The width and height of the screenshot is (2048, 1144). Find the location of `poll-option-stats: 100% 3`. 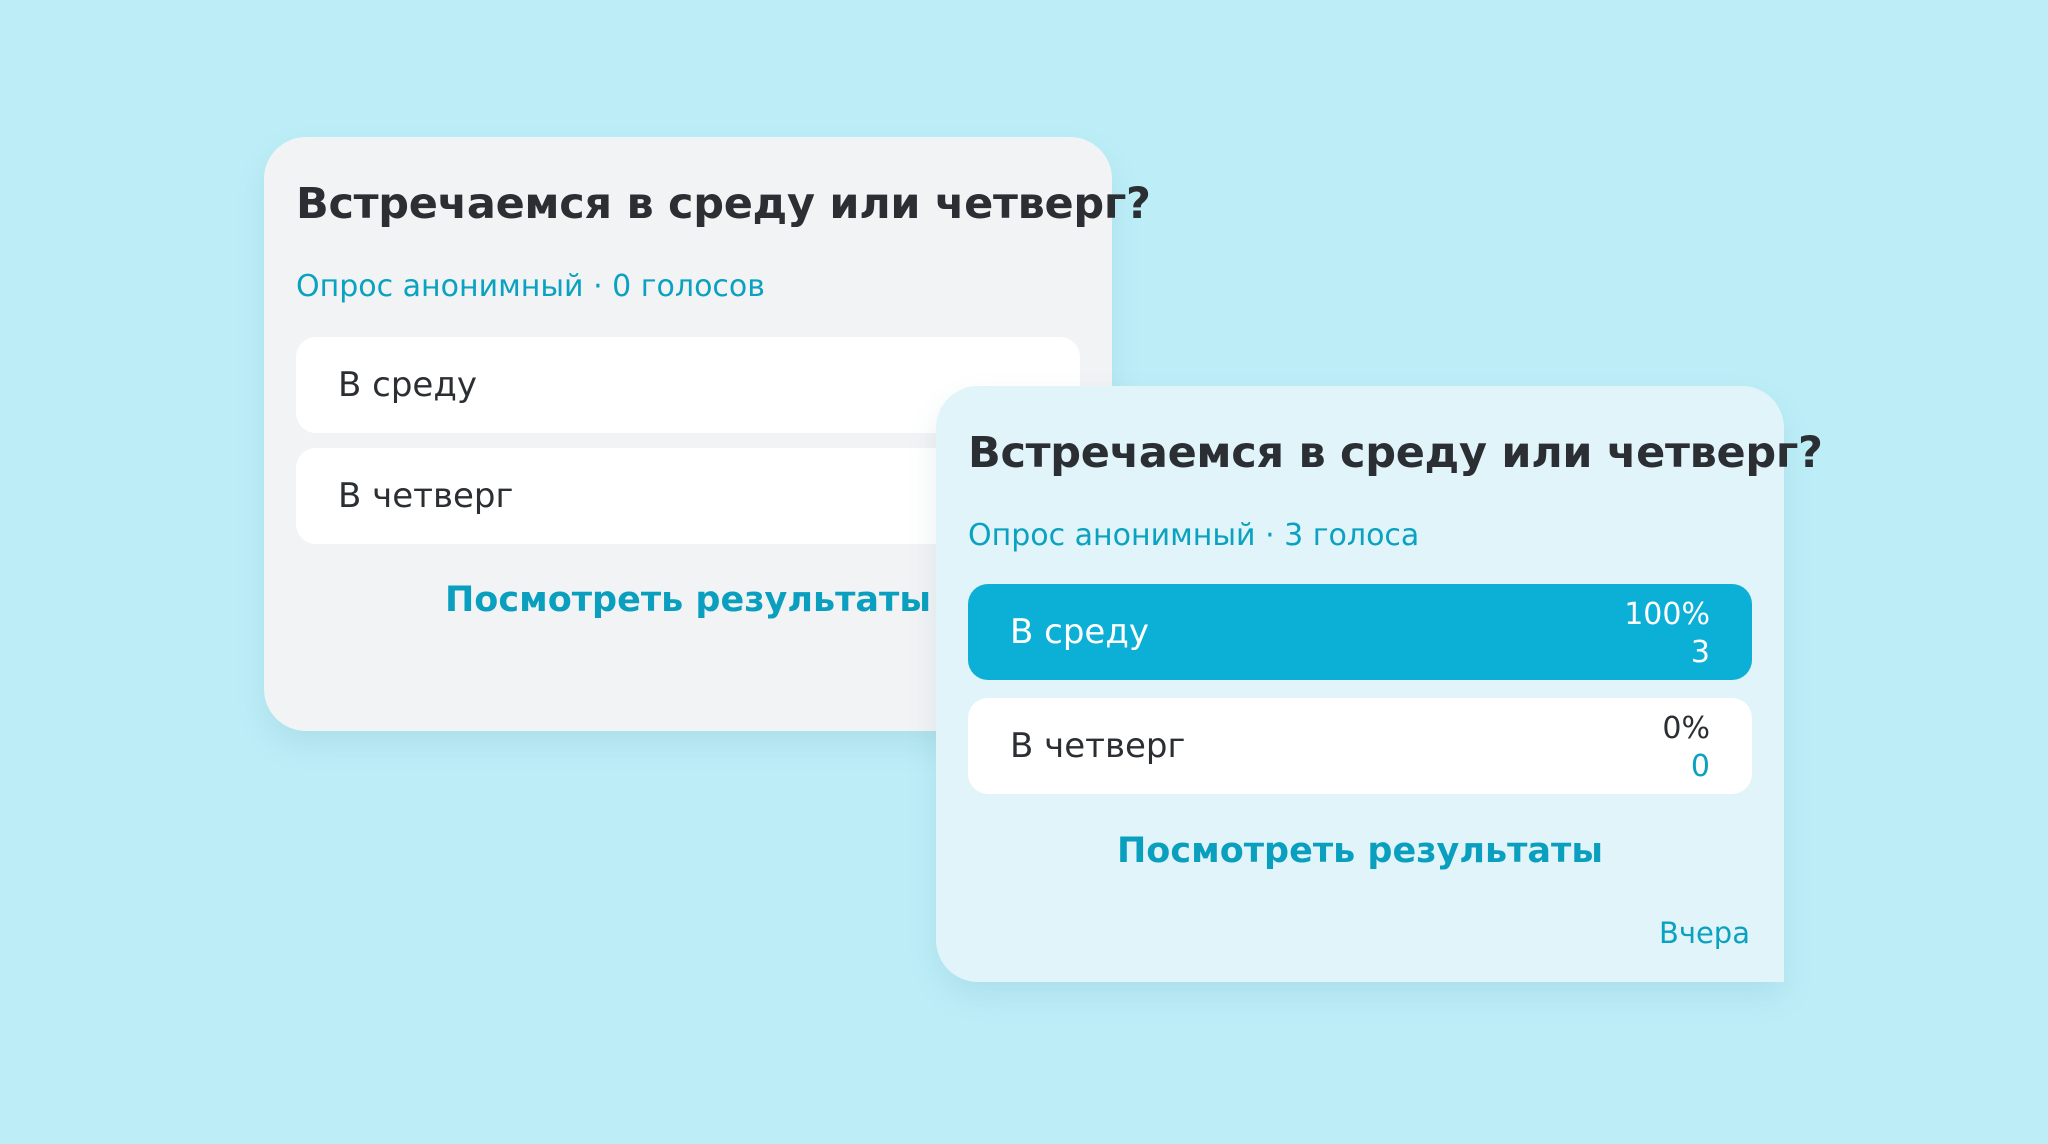

poll-option-stats: 100% 3 is located at coordinates (1667, 634).